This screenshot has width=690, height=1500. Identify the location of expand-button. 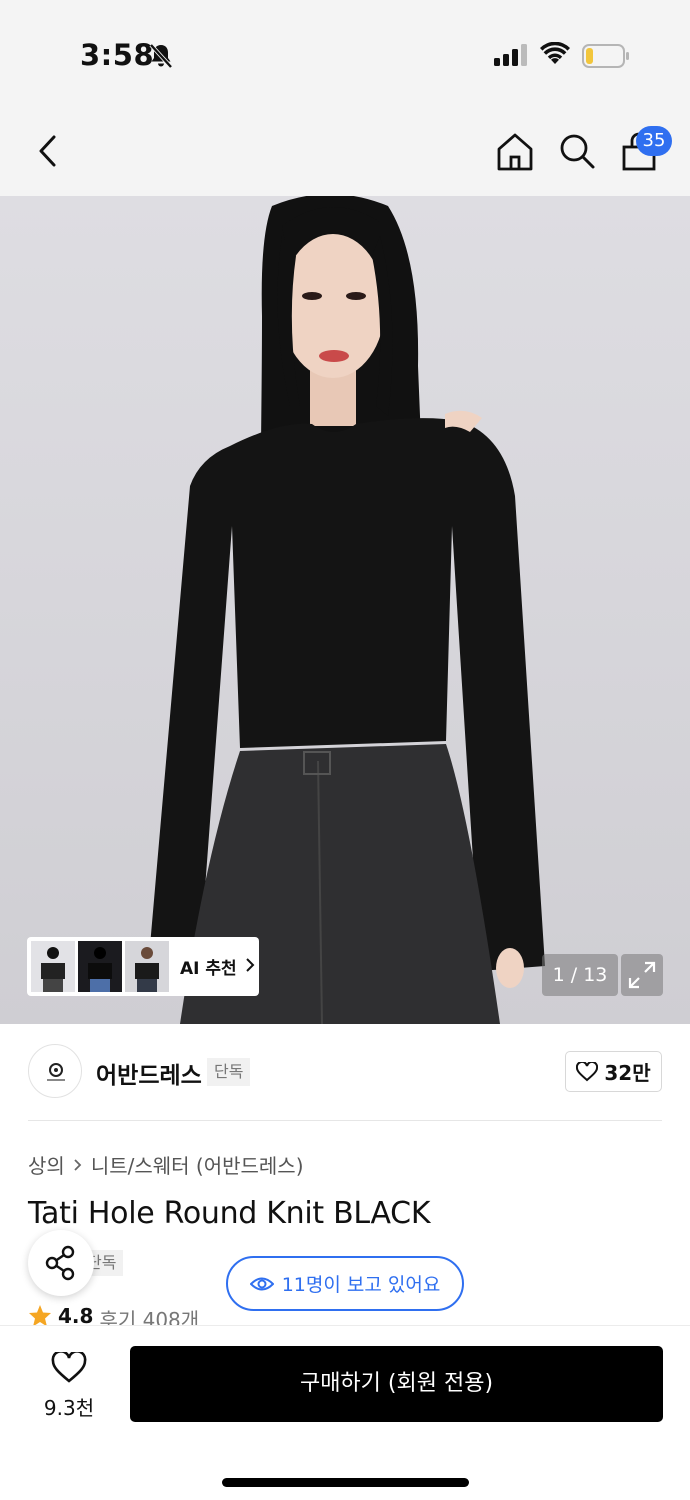
(642, 975).